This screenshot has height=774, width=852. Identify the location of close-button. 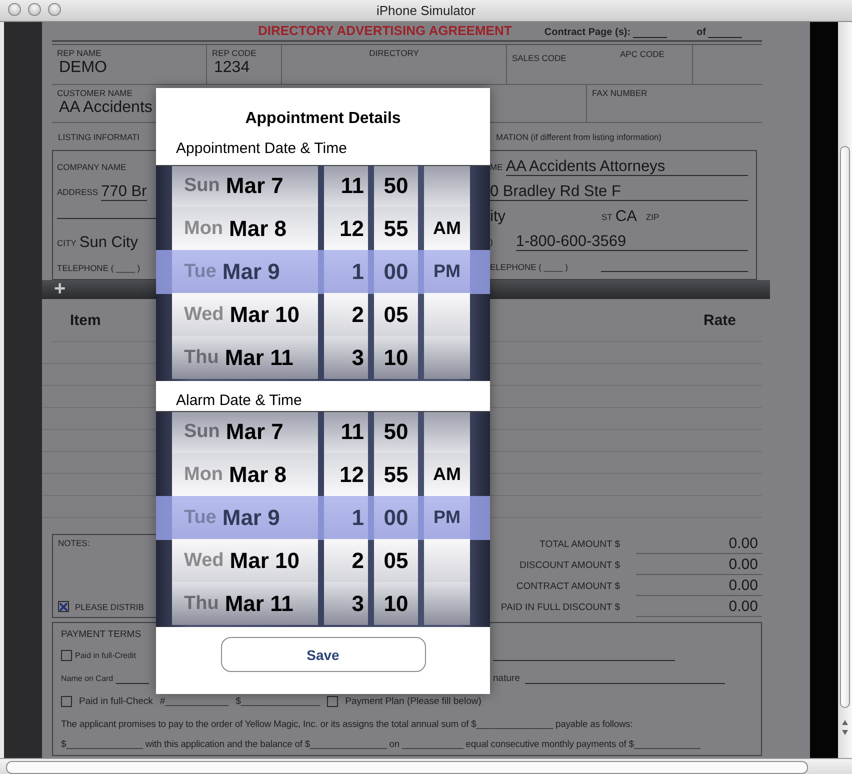
(14, 9).